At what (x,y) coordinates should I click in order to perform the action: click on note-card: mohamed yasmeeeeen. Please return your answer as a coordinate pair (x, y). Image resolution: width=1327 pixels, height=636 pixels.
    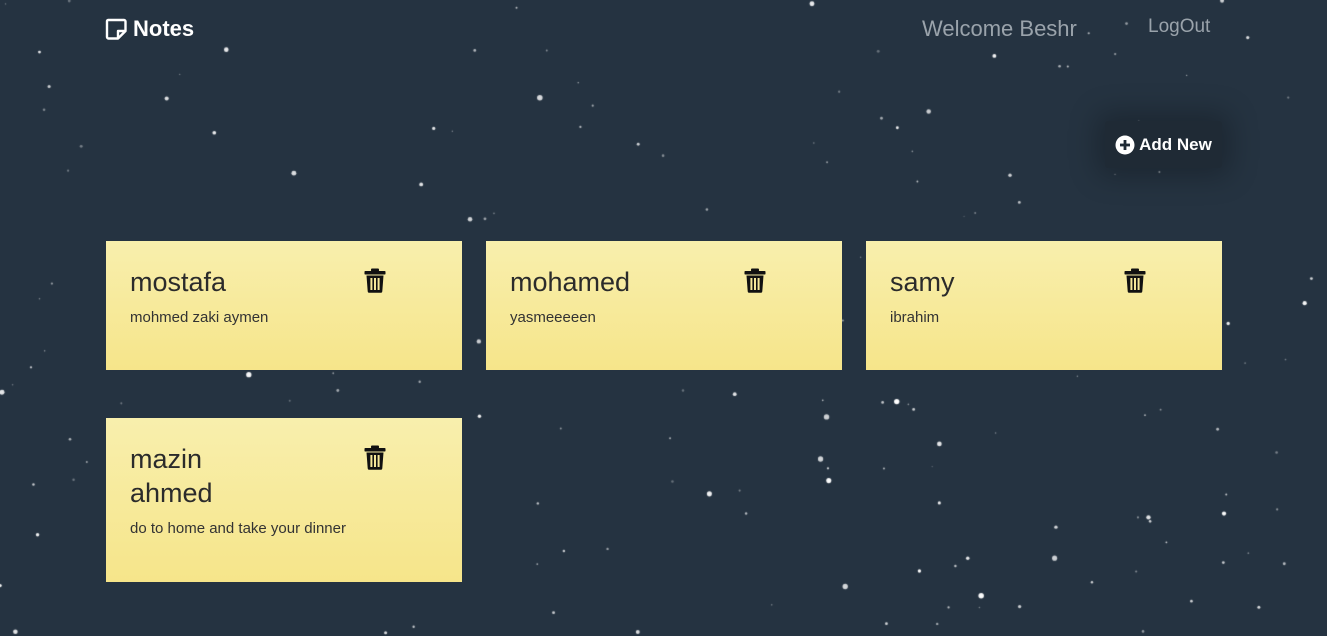
    Looking at the image, I should click on (664, 305).